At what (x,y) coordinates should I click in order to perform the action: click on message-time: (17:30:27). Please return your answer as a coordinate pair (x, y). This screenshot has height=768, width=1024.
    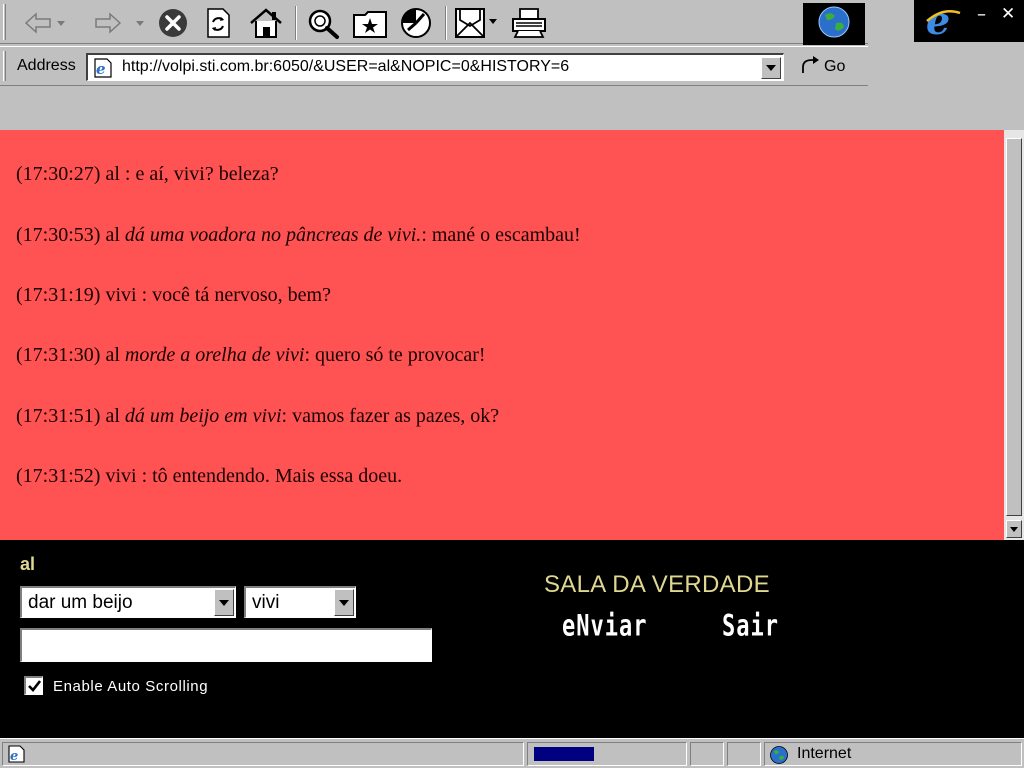
    Looking at the image, I should click on (58, 174).